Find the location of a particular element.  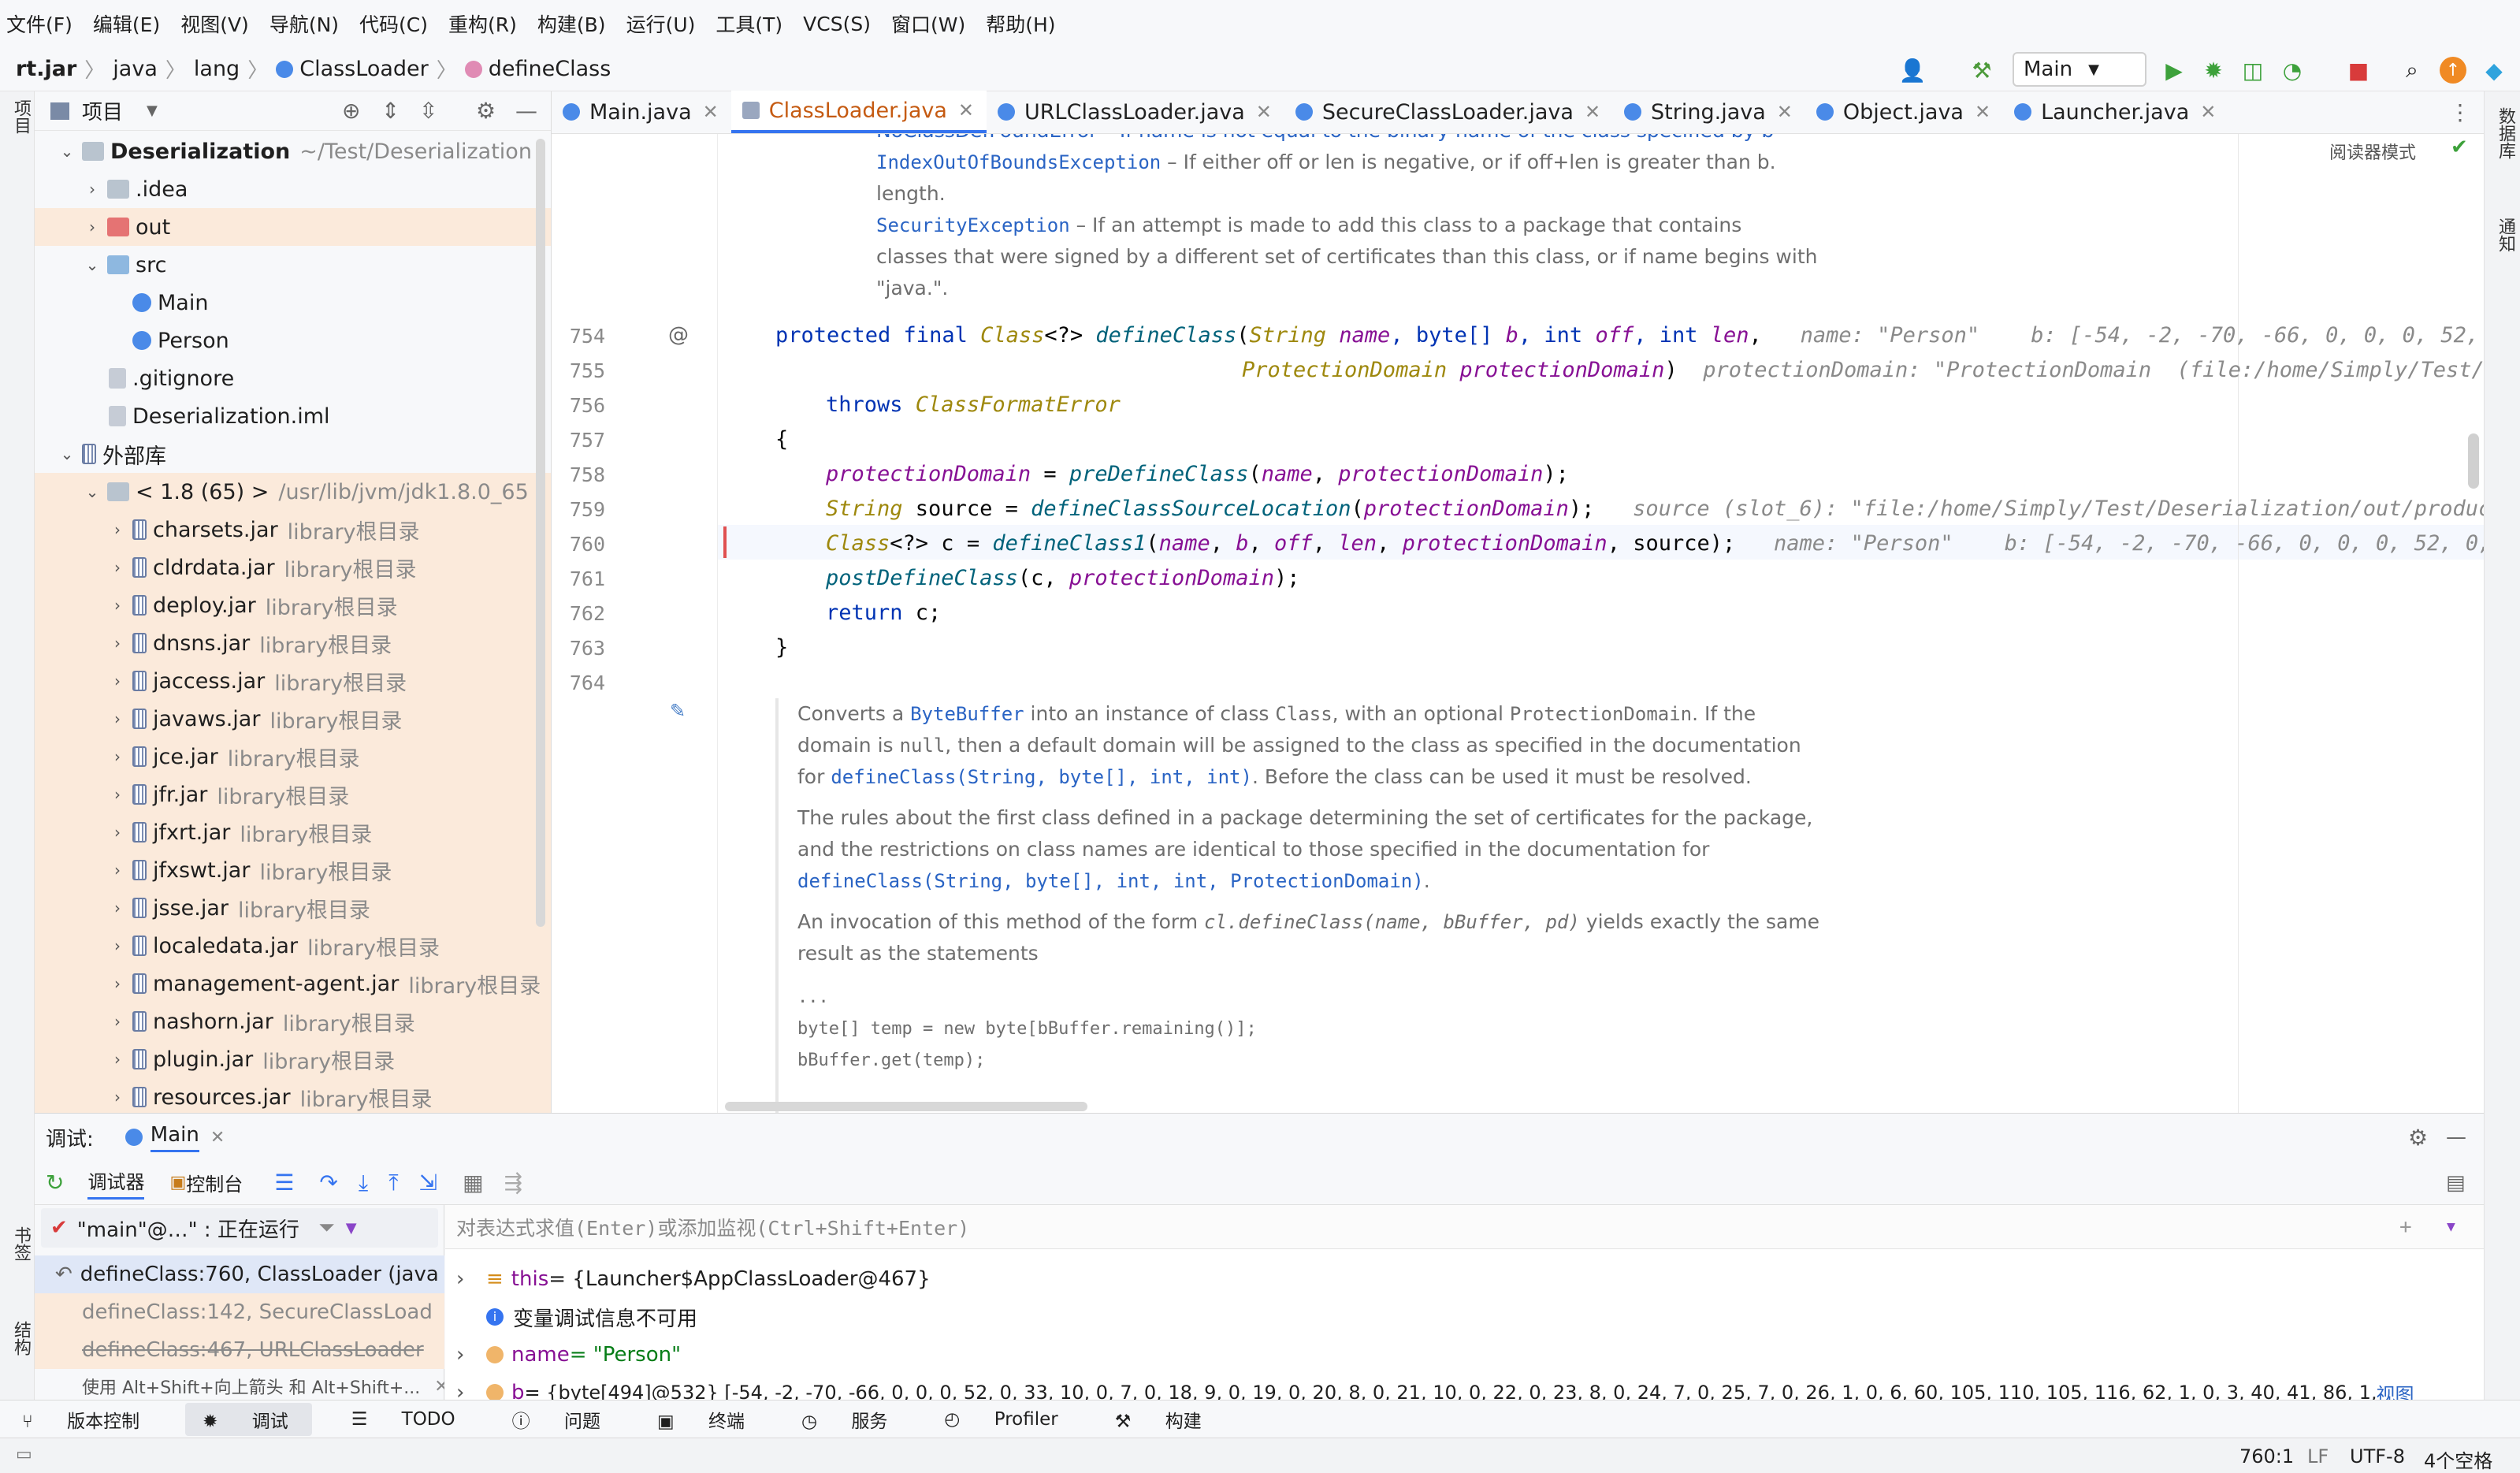

tree-item-jar: › jaccess.jar library根目录 is located at coordinates (293, 681).